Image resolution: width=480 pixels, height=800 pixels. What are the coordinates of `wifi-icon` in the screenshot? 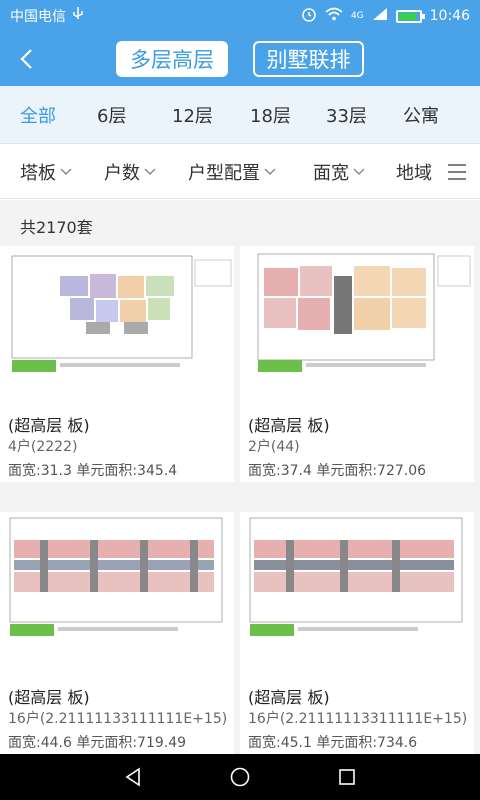 It's located at (334, 16).